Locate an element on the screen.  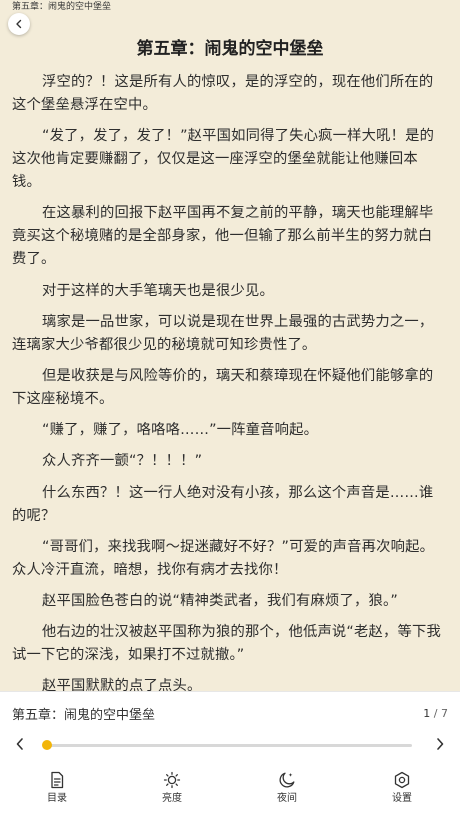
progress-knob is located at coordinates (47, 745).